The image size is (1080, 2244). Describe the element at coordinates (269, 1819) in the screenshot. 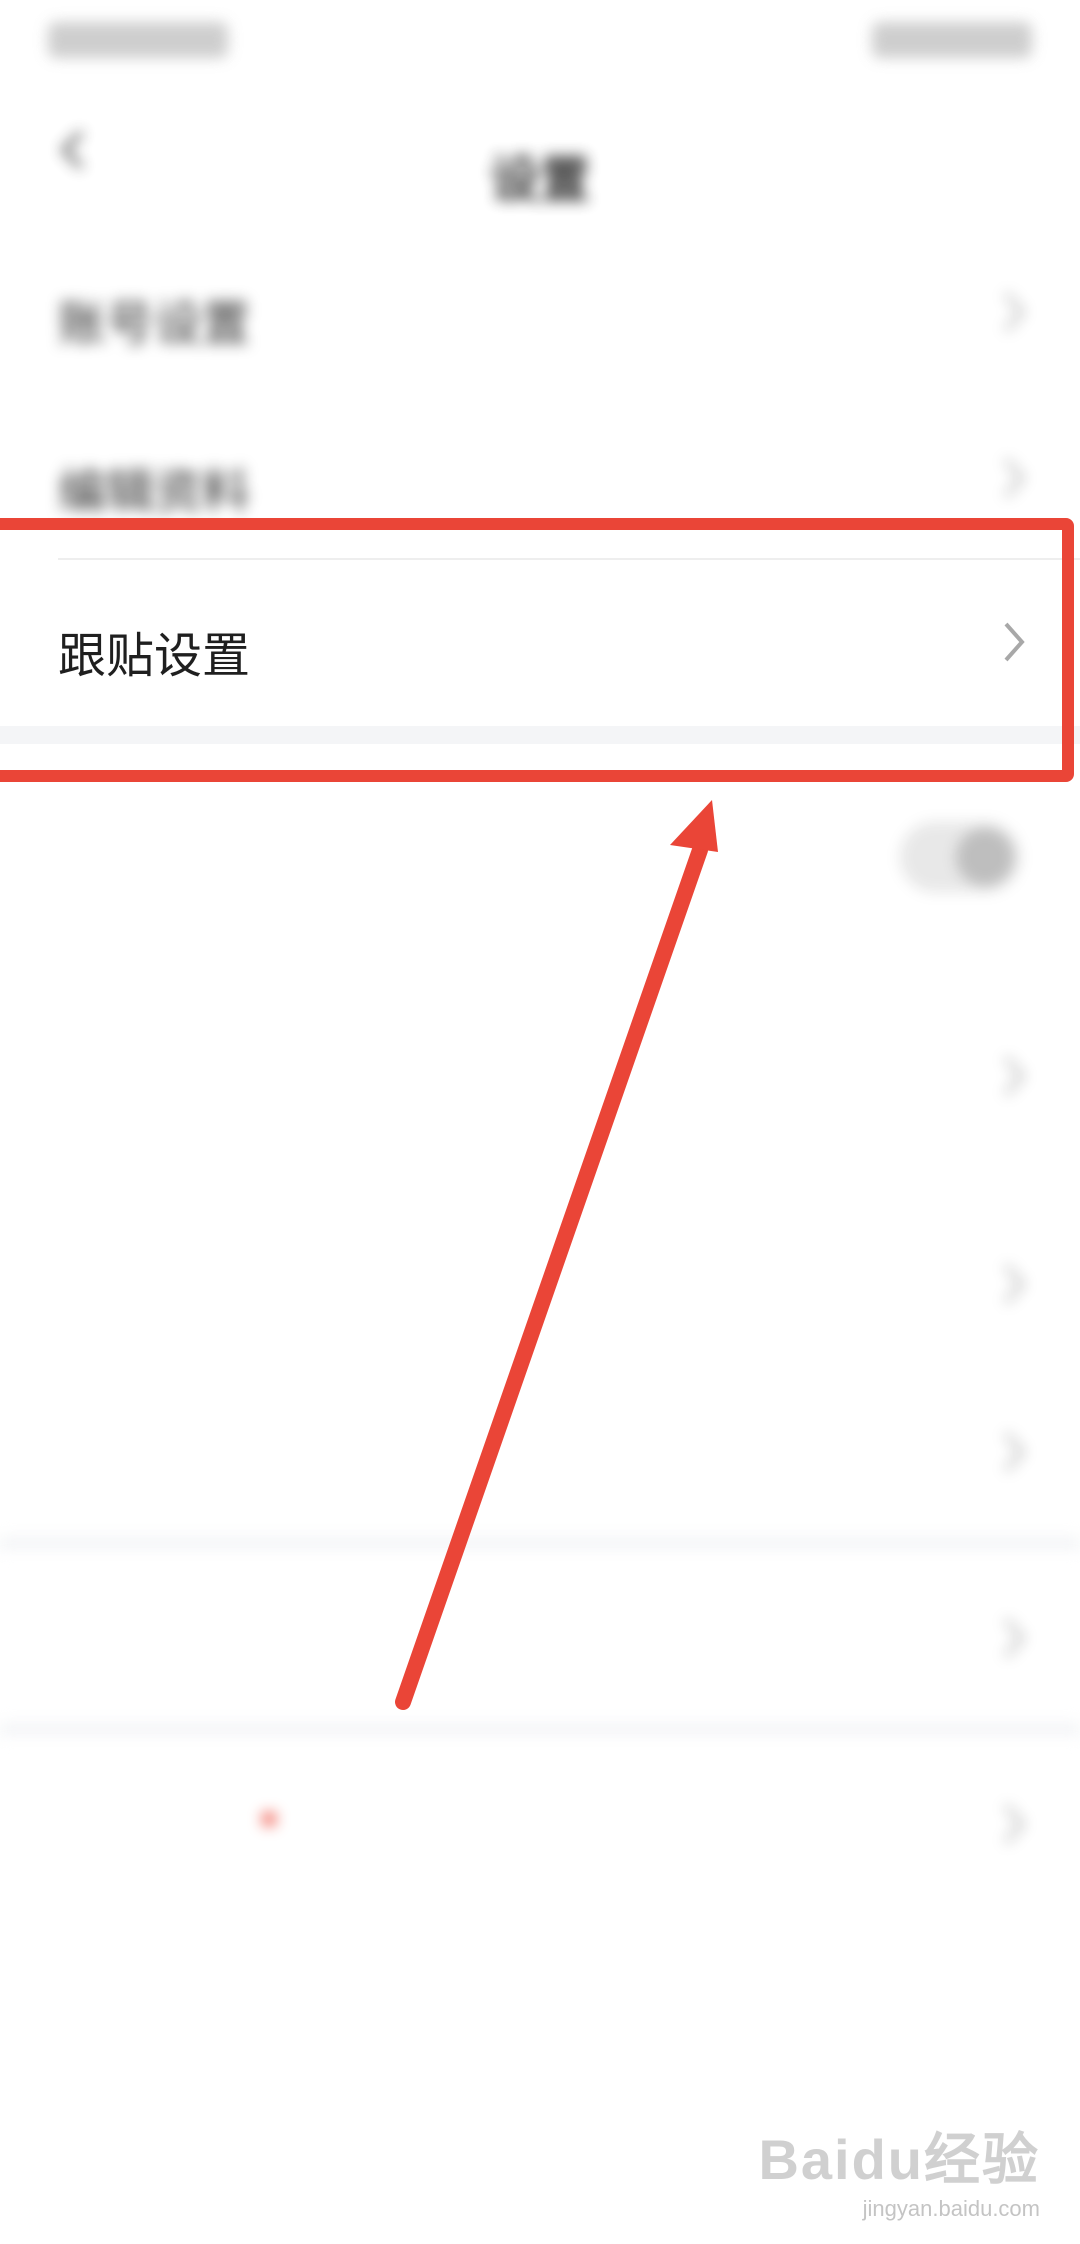

I see `new-badge-dot` at that location.